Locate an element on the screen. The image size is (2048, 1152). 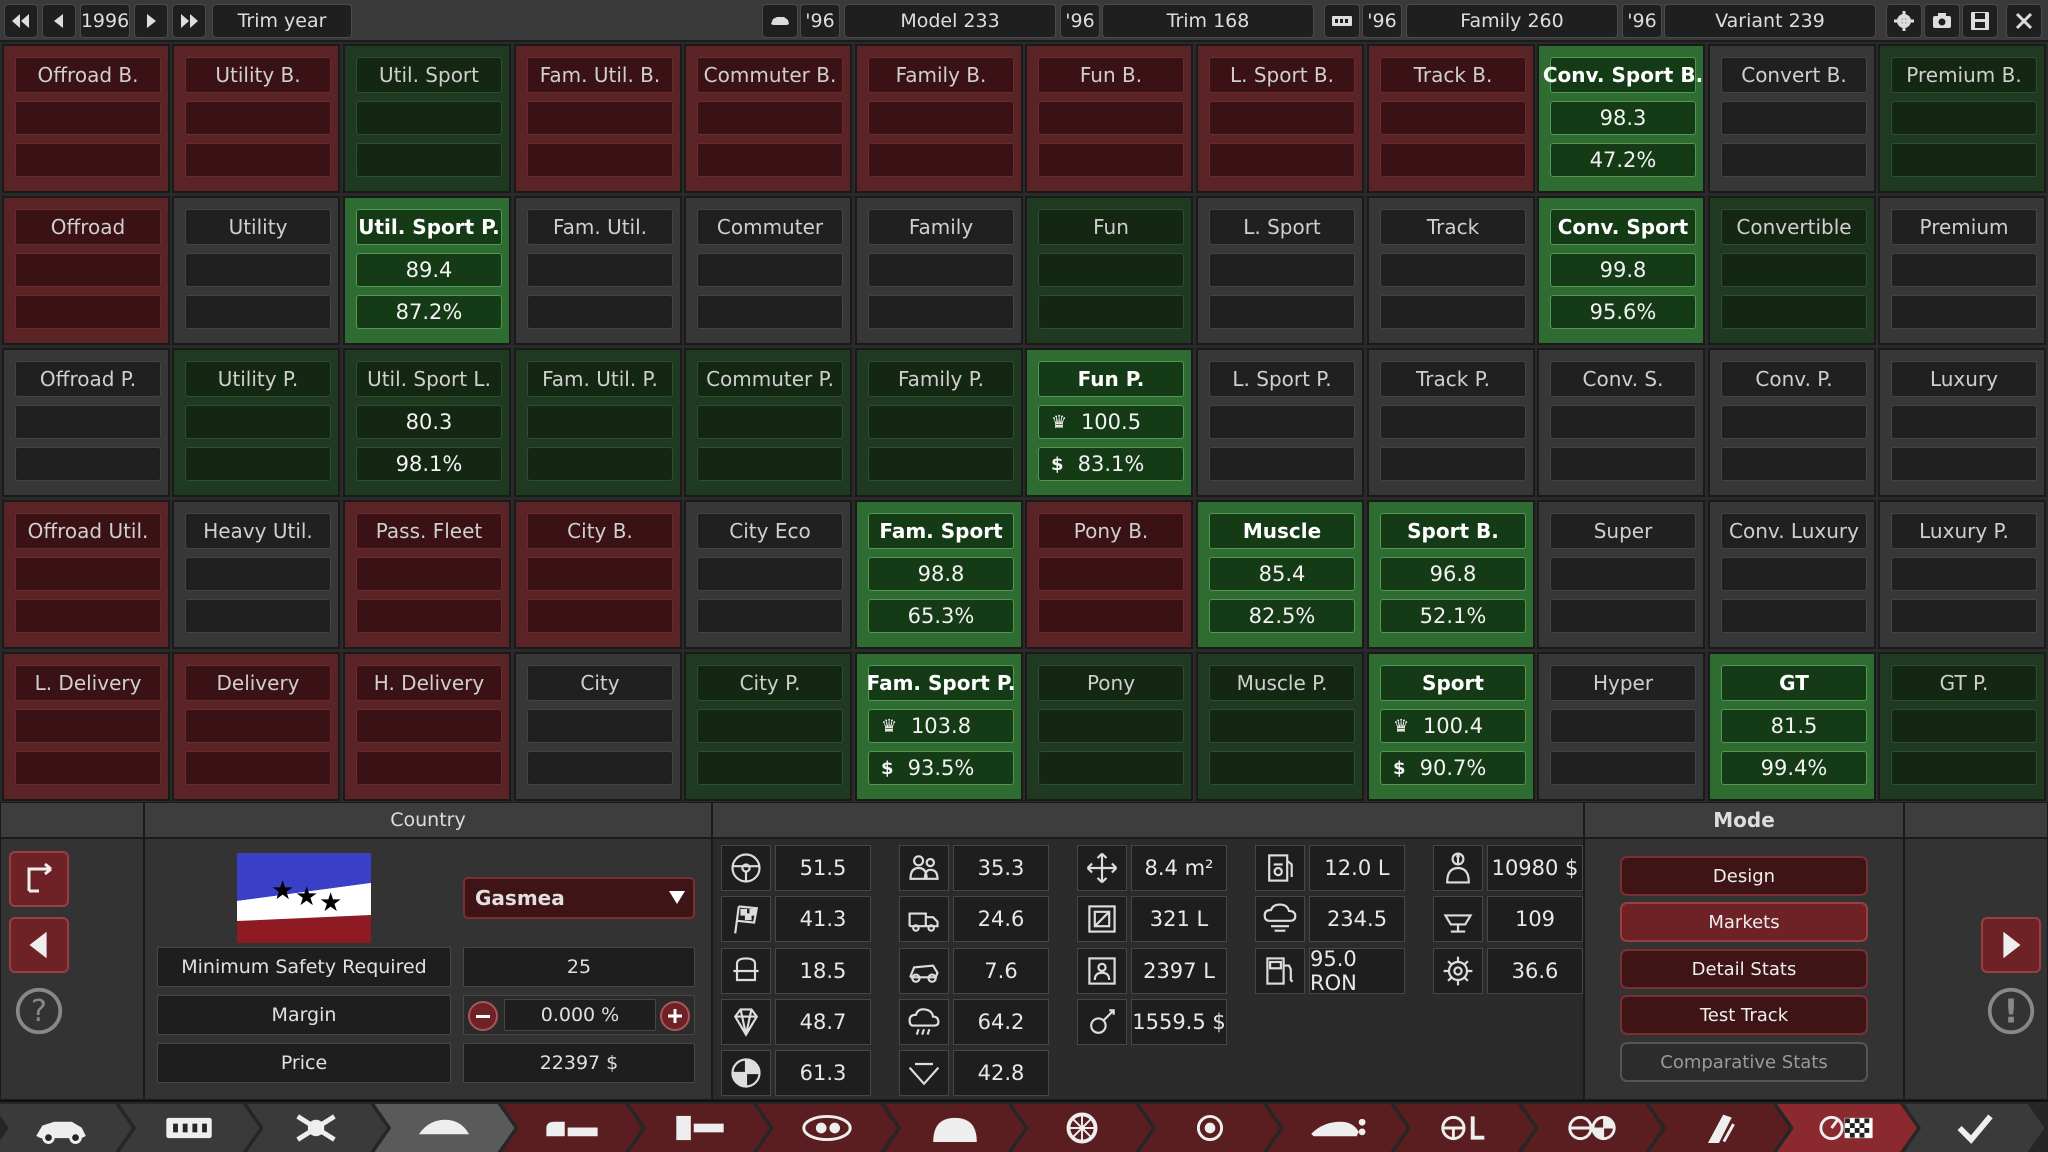
market-cell: Heavy Util. is located at coordinates (256, 574).